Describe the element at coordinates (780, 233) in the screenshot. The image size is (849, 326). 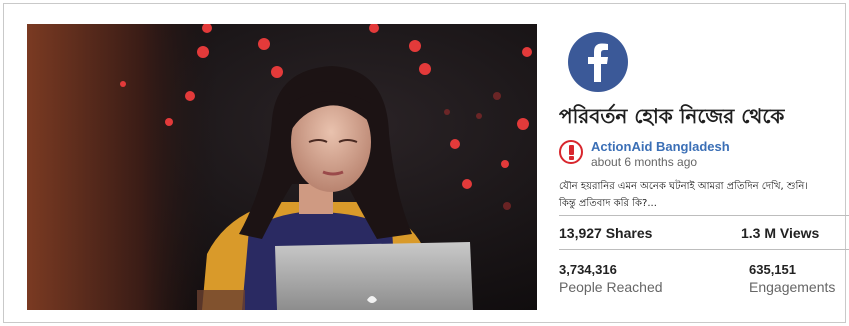
I see `views-count: 1.3 M Views` at that location.